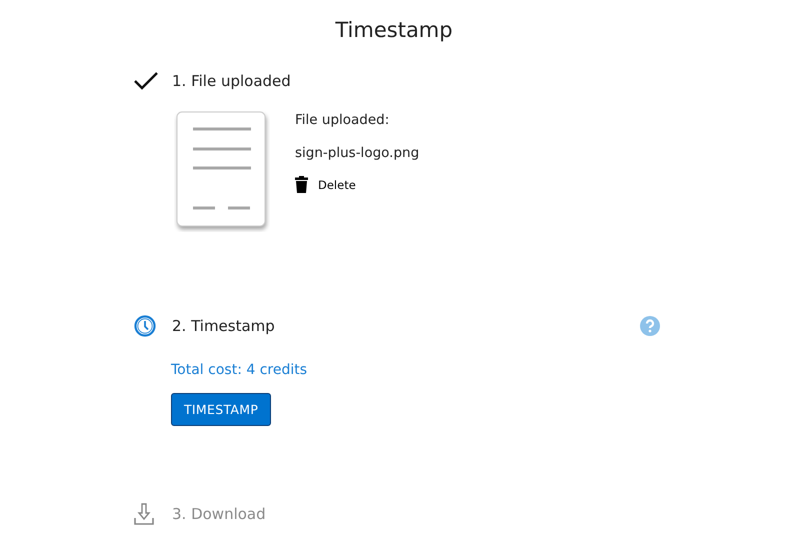 The image size is (788, 541). What do you see at coordinates (219, 514) in the screenshot?
I see `step-title: 3. Download` at bounding box center [219, 514].